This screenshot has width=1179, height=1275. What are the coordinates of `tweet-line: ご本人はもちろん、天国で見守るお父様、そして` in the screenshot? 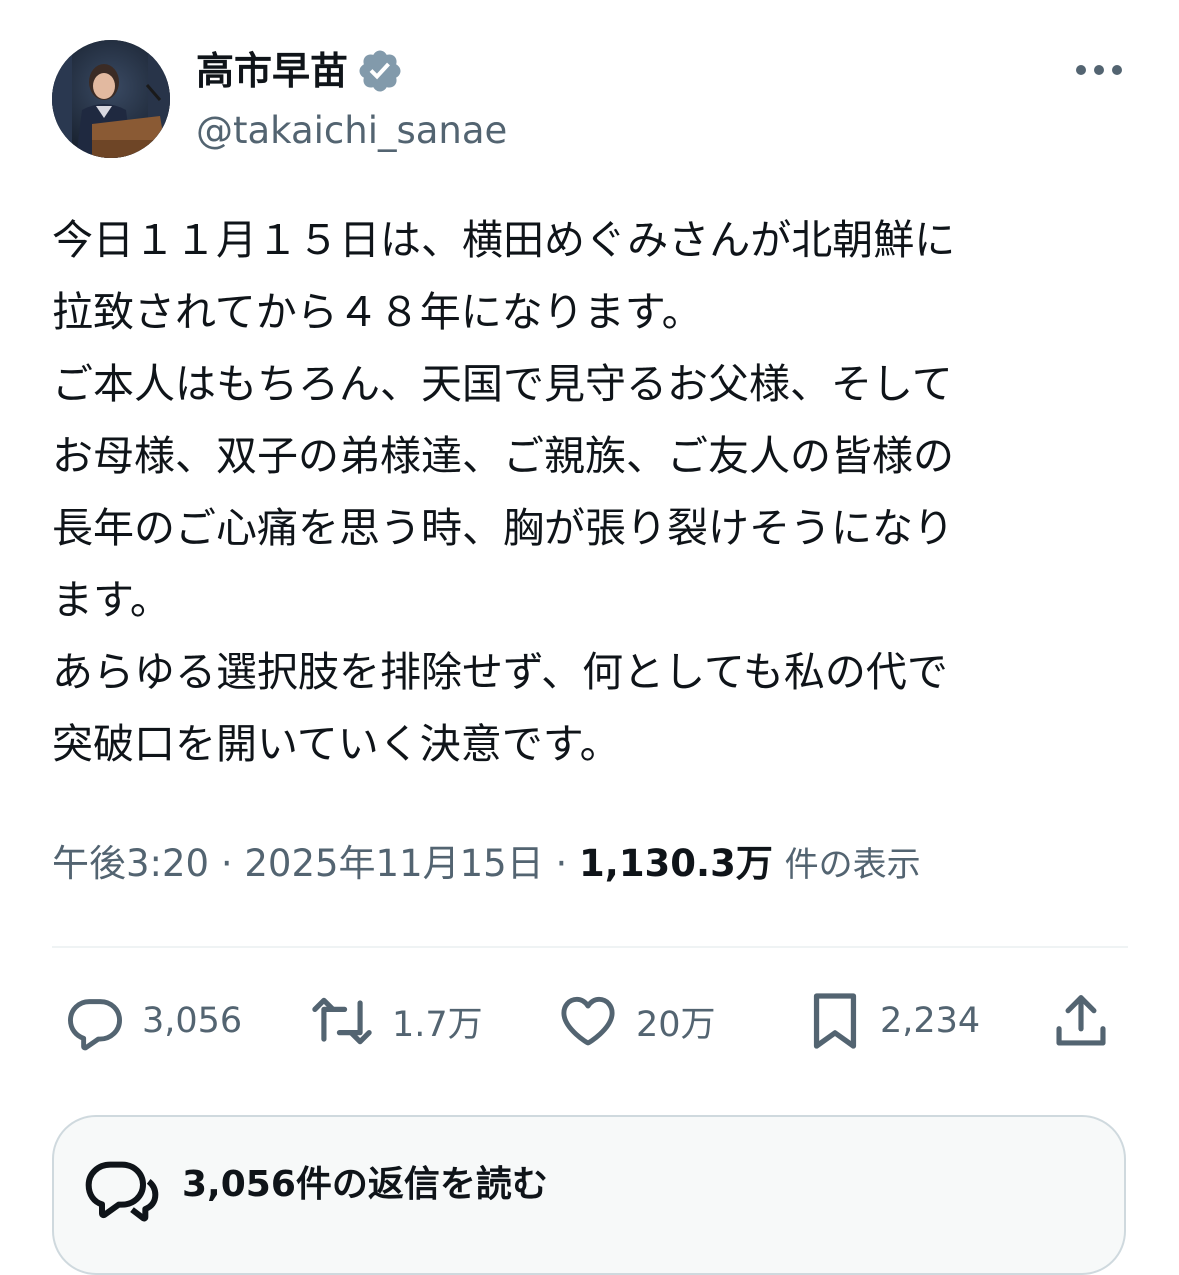 It's located at (502, 384).